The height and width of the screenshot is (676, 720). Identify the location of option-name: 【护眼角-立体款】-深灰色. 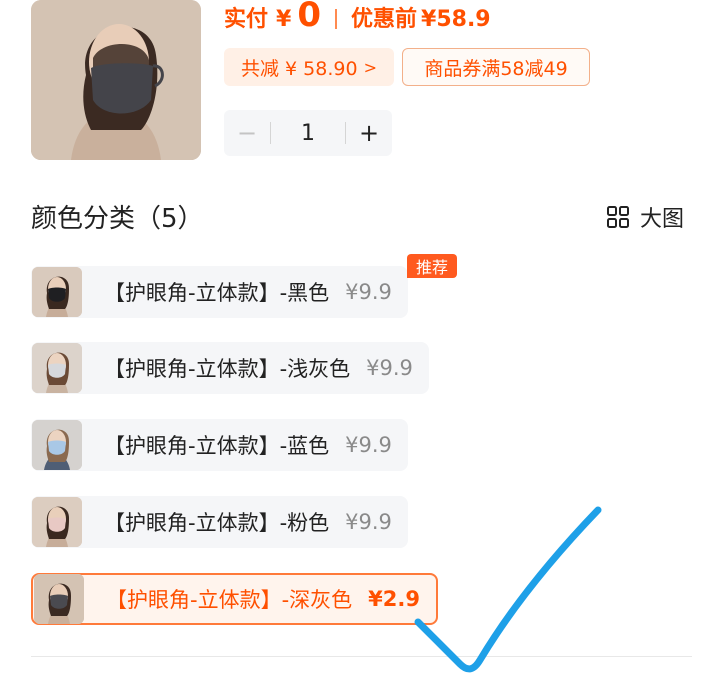
(229, 600).